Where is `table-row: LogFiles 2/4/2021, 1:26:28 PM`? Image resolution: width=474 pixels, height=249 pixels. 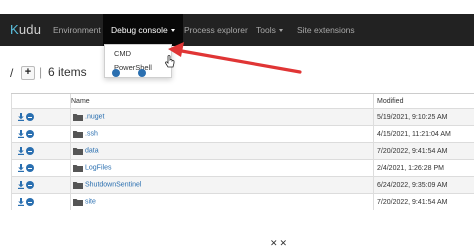
table-row: LogFiles 2/4/2021, 1:26:28 PM is located at coordinates (243, 168).